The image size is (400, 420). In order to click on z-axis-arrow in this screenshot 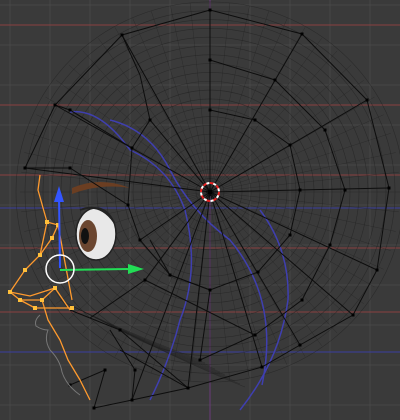, I will do `click(59, 194)`.